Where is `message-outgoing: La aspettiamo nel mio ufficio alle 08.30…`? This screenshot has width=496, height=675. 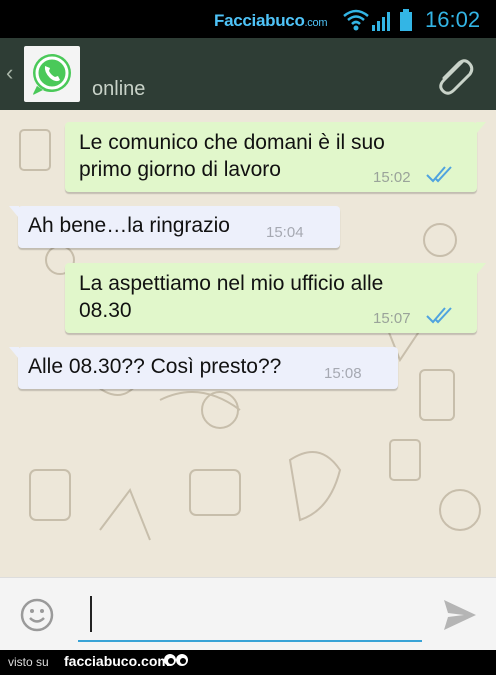 message-outgoing: La aspettiamo nel mio ufficio alle 08.30… is located at coordinates (275, 298).